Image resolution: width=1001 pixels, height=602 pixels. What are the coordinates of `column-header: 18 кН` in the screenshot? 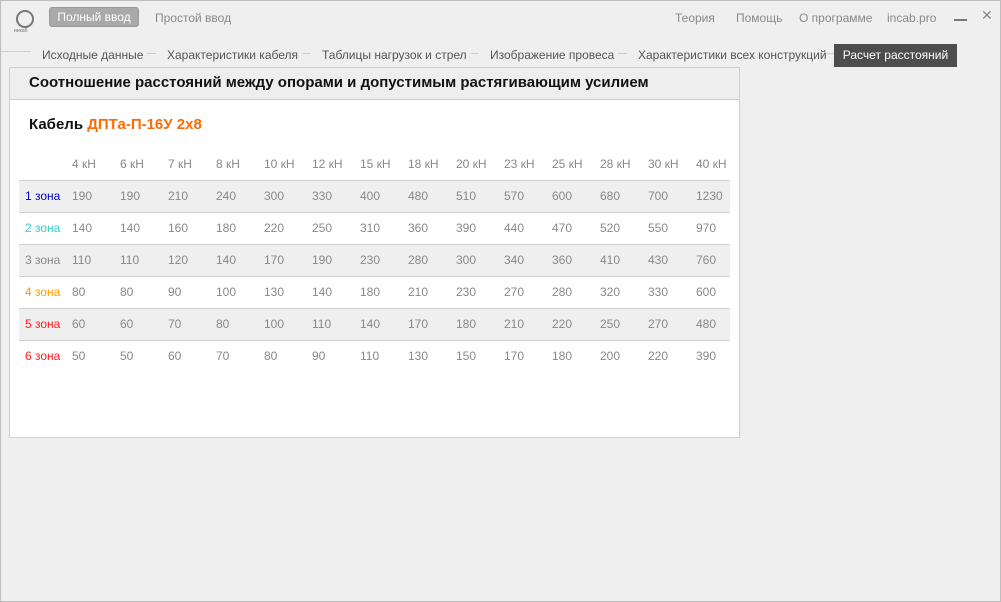 It's located at (423, 163).